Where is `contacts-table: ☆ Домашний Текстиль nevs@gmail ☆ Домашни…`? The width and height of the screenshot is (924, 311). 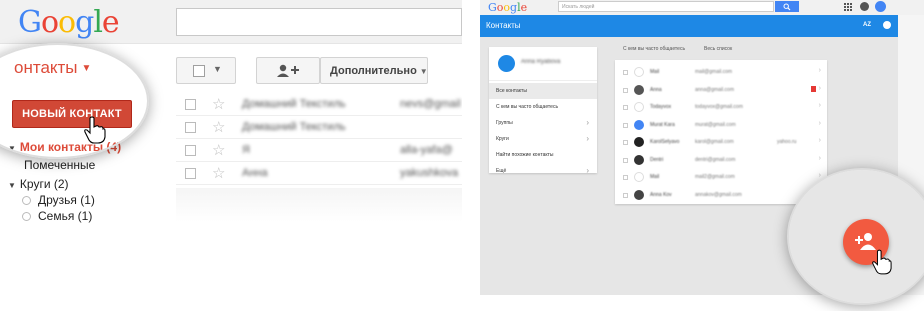 contacts-table: ☆ Домашний Текстиль nevs@gmail ☆ Домашни… is located at coordinates (319, 139).